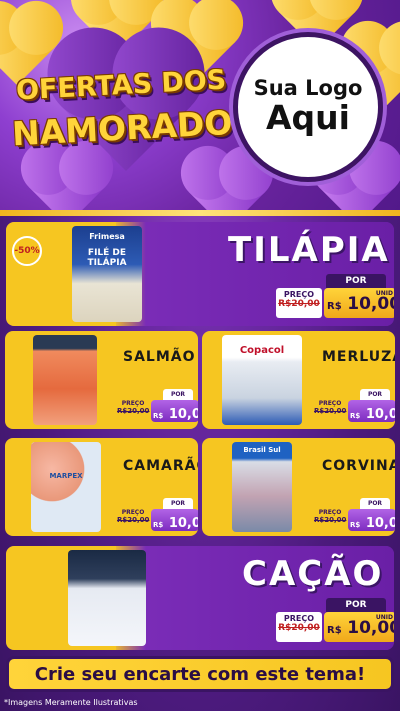  I want to click on product-image-salmao, so click(65, 380).